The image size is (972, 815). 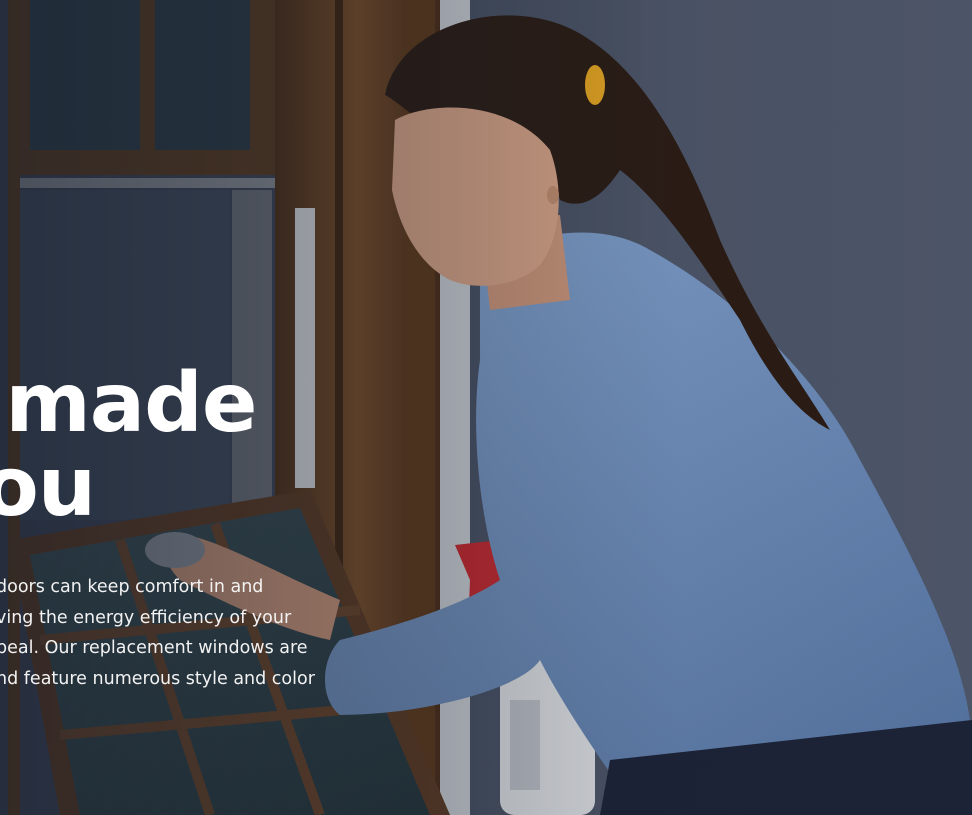 I want to click on hero-body-line-3: peal. Our replacement windows are, so click(x=154, y=648).